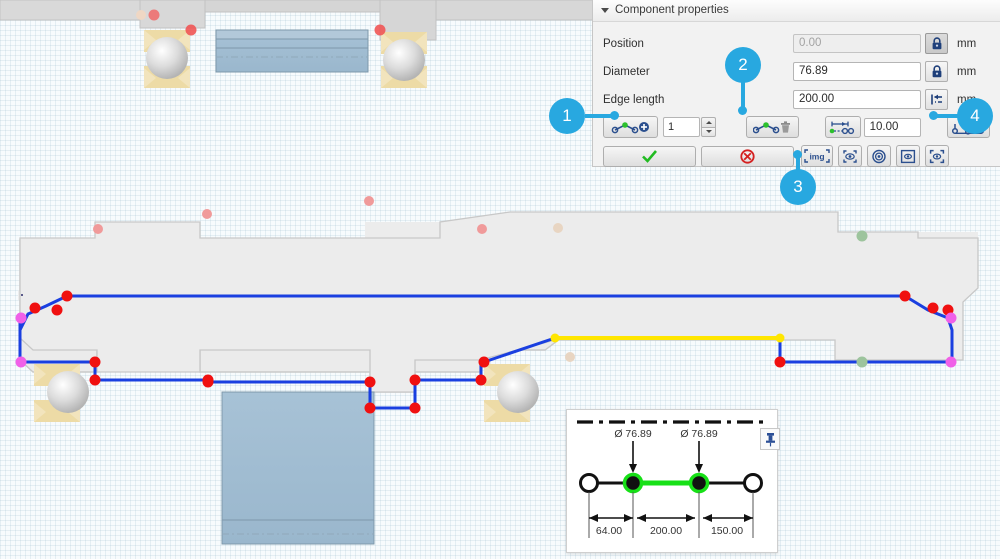 The image size is (1000, 559). What do you see at coordinates (167, 59) in the screenshot?
I see `bearing-upper-left` at bounding box center [167, 59].